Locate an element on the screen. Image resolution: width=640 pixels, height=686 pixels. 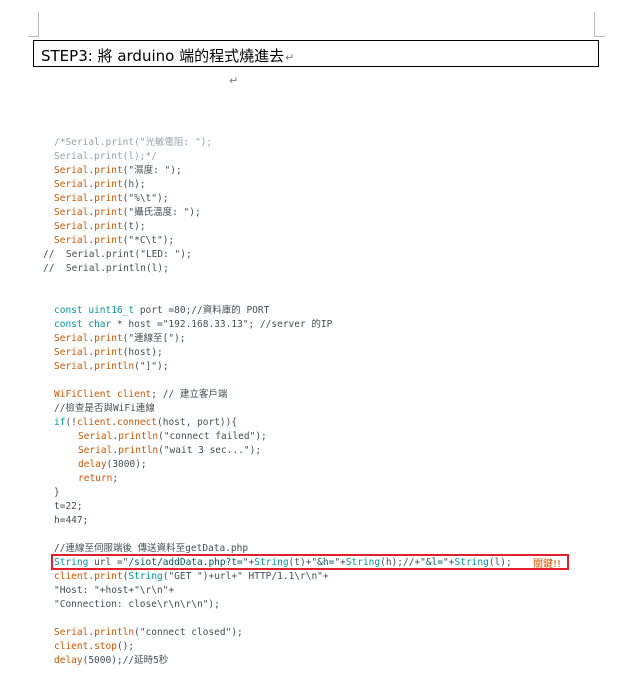
code-token: (5000);//延時5秒 is located at coordinates (125, 660).